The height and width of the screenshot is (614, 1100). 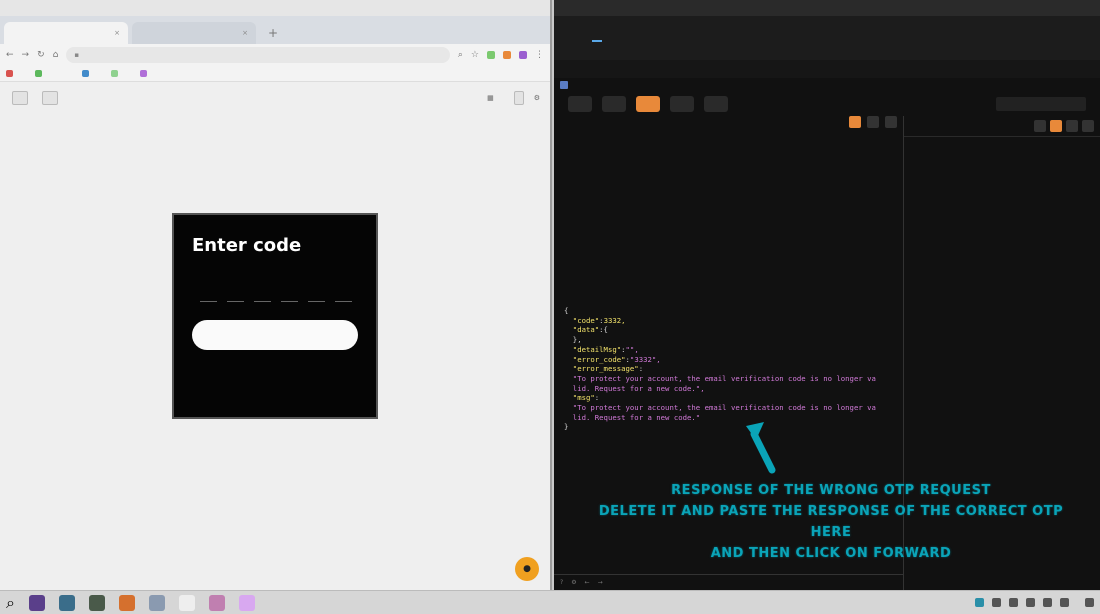 I want to click on proxy-subtabs, so click(x=827, y=69).